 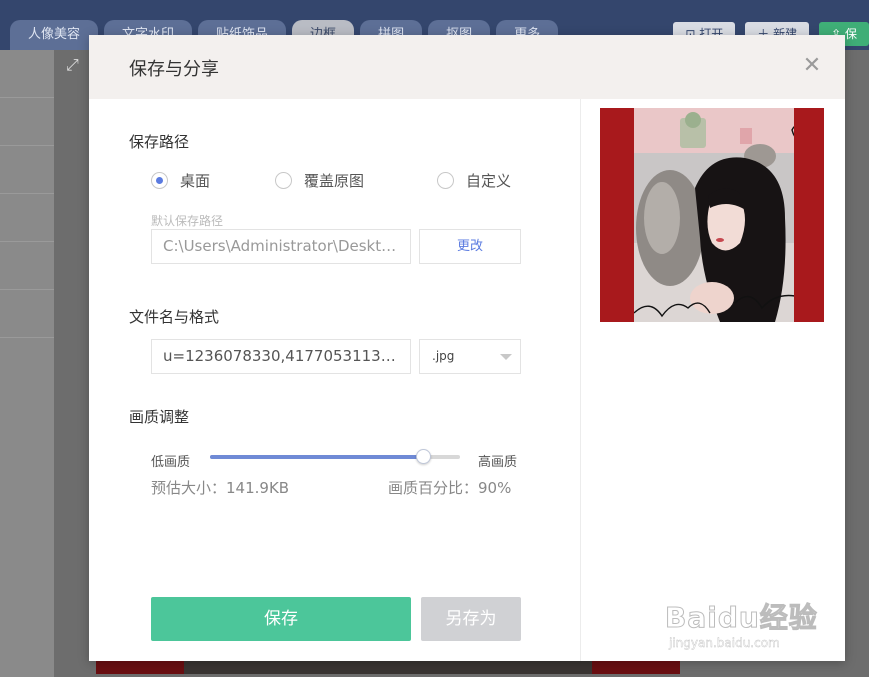 I want to click on quality-slider, so click(x=335, y=456).